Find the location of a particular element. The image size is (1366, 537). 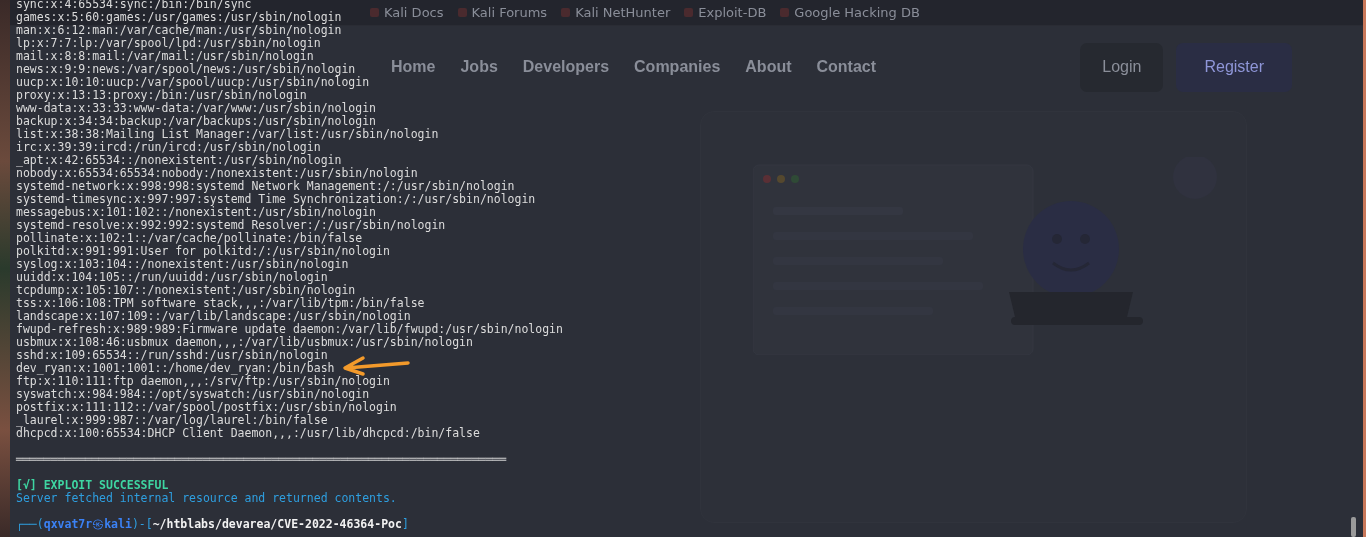

terminal-line: systemd-network:x:998:998:systemd Network Management:/:/usr/sbin/nologin is located at coordinates (265, 186).